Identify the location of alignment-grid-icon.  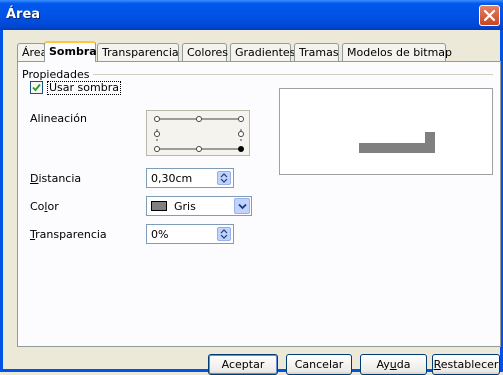
(199, 134).